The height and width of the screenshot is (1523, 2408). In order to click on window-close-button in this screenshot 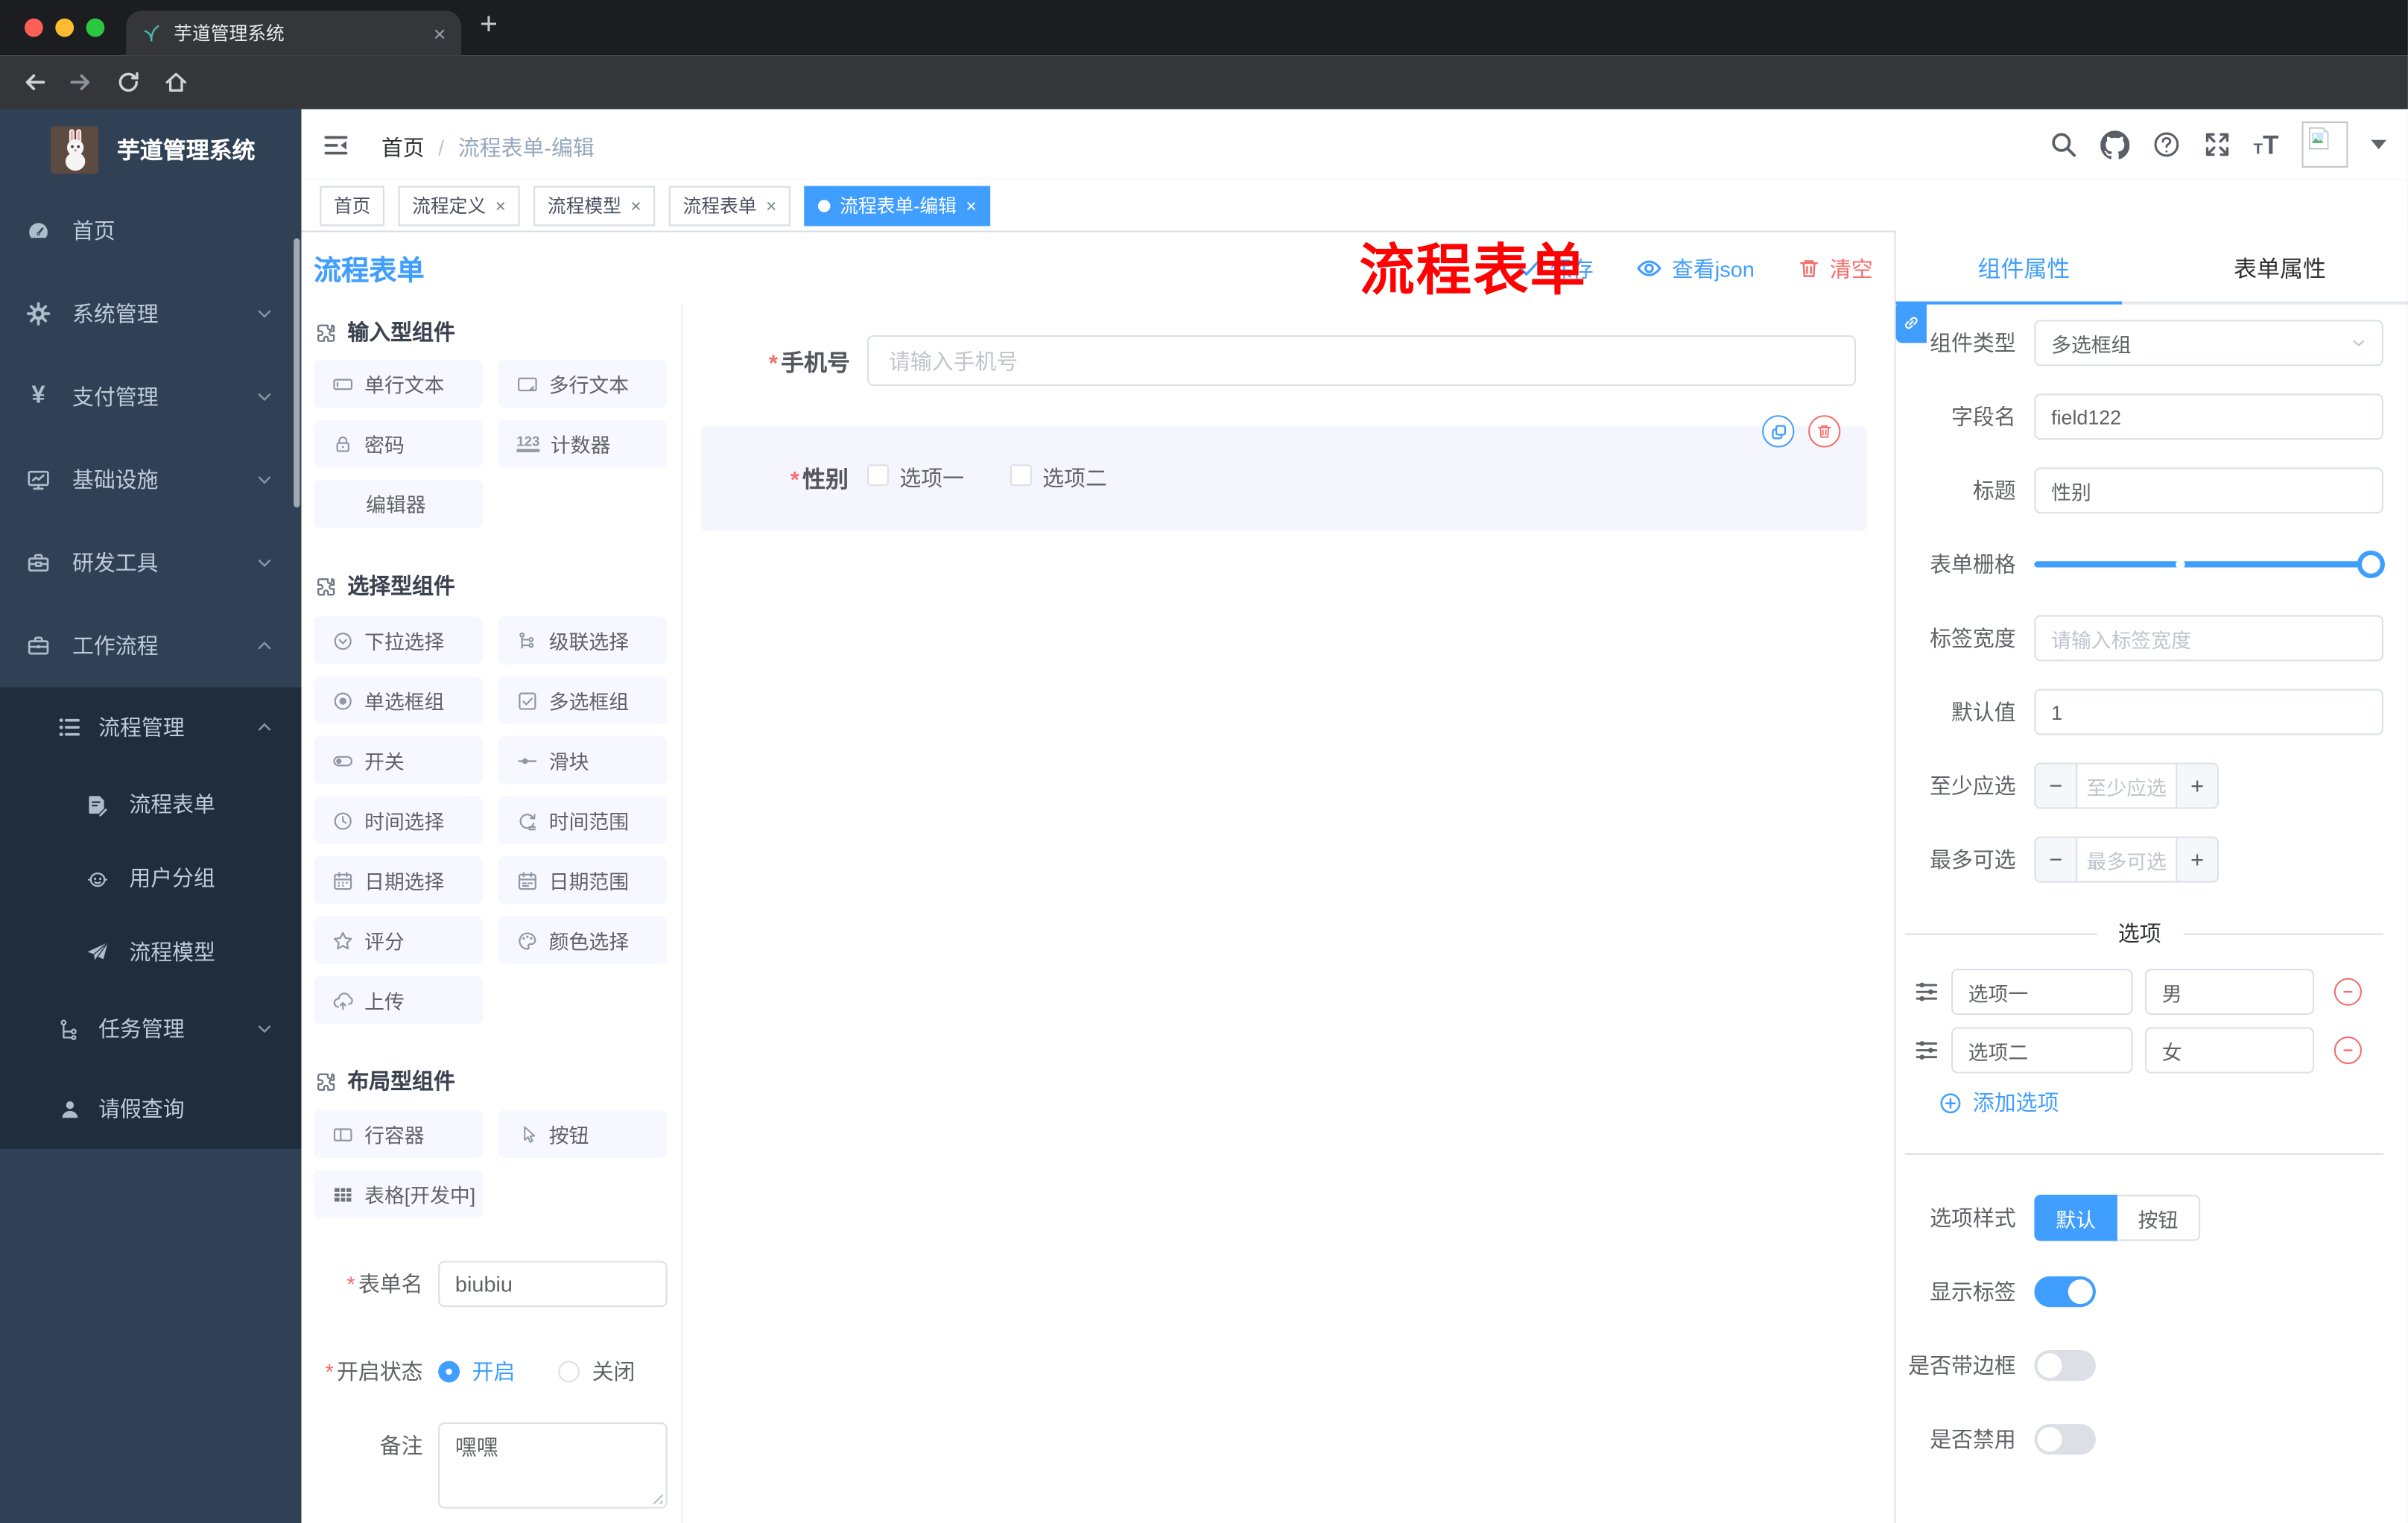, I will do `click(34, 28)`.